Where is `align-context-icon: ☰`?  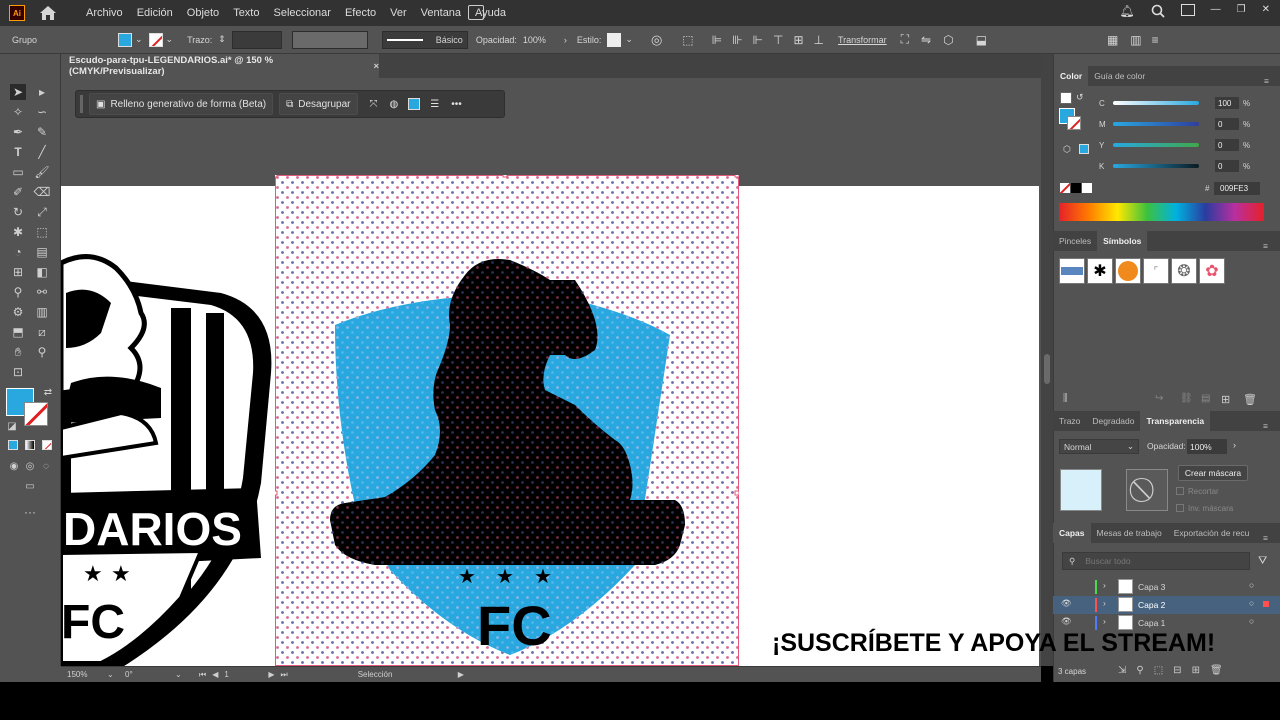 align-context-icon: ☰ is located at coordinates (434, 104).